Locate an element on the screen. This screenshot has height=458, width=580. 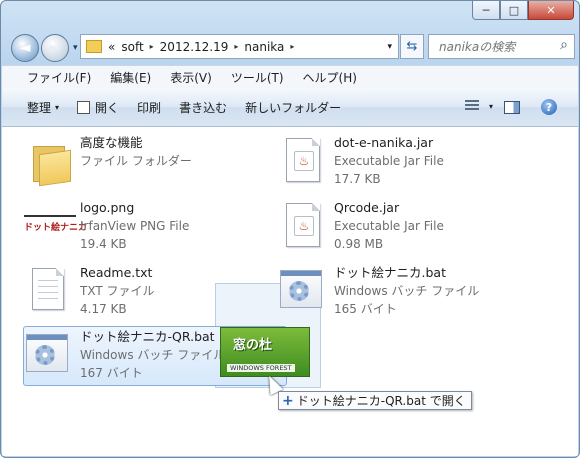
view-options-icon is located at coordinates (471, 106).